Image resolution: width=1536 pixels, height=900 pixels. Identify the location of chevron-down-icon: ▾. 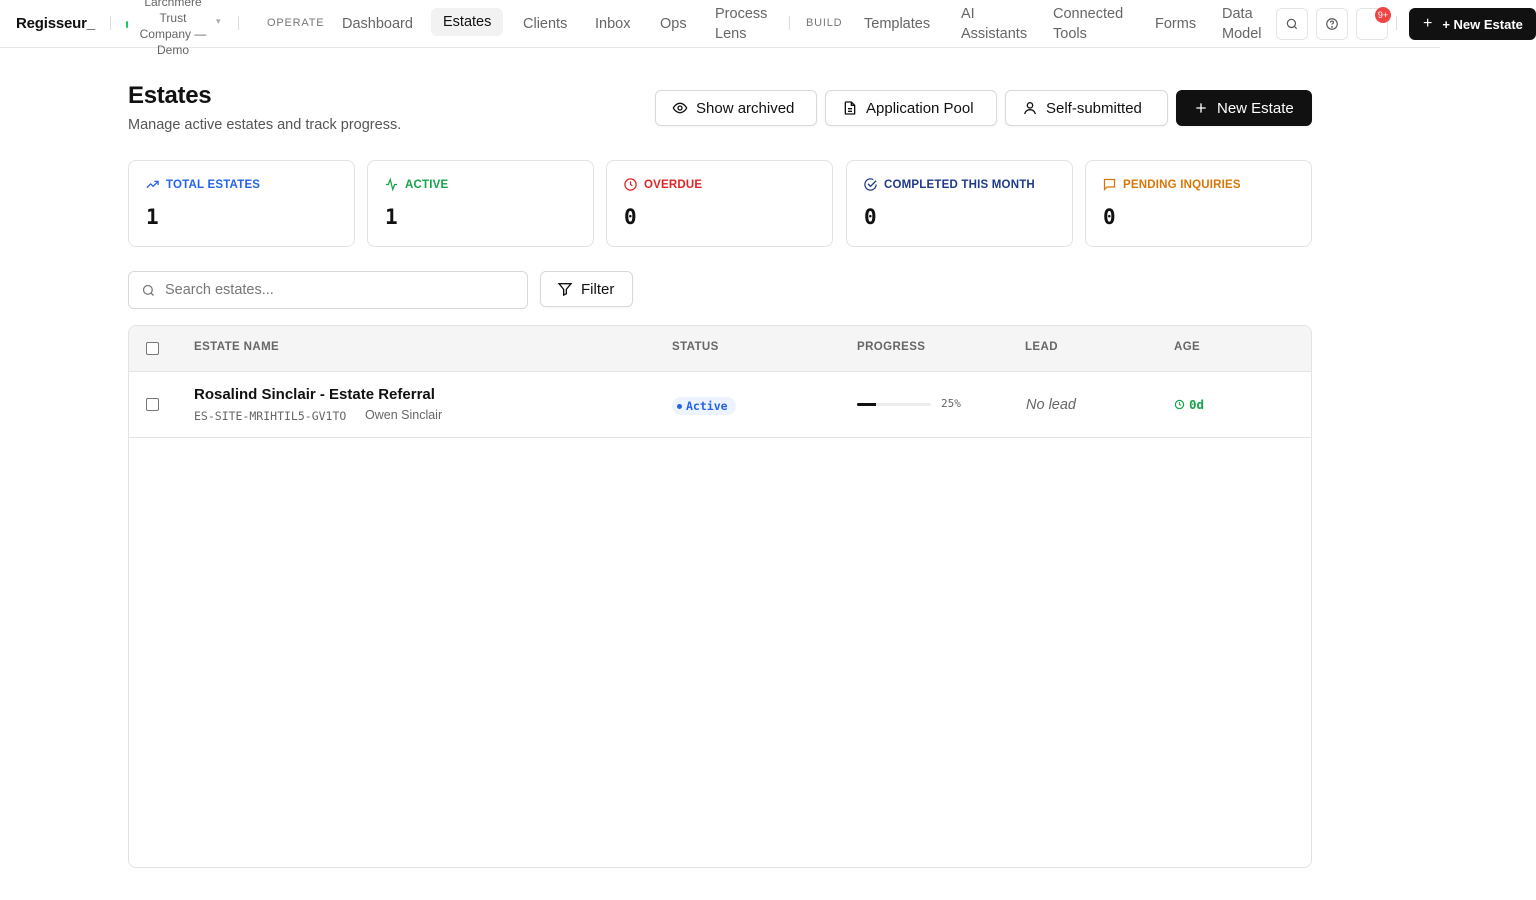
(218, 21).